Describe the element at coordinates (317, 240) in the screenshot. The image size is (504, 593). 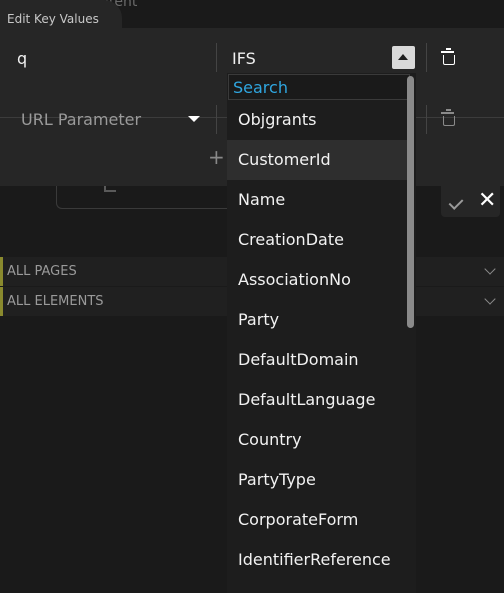
I see `dropdown-option: CreationDate` at that location.